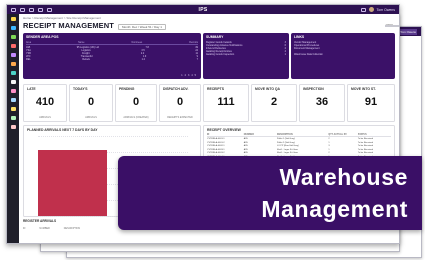  I want to click on kpi-inspection: INSPECTION 36, so click(322, 103).